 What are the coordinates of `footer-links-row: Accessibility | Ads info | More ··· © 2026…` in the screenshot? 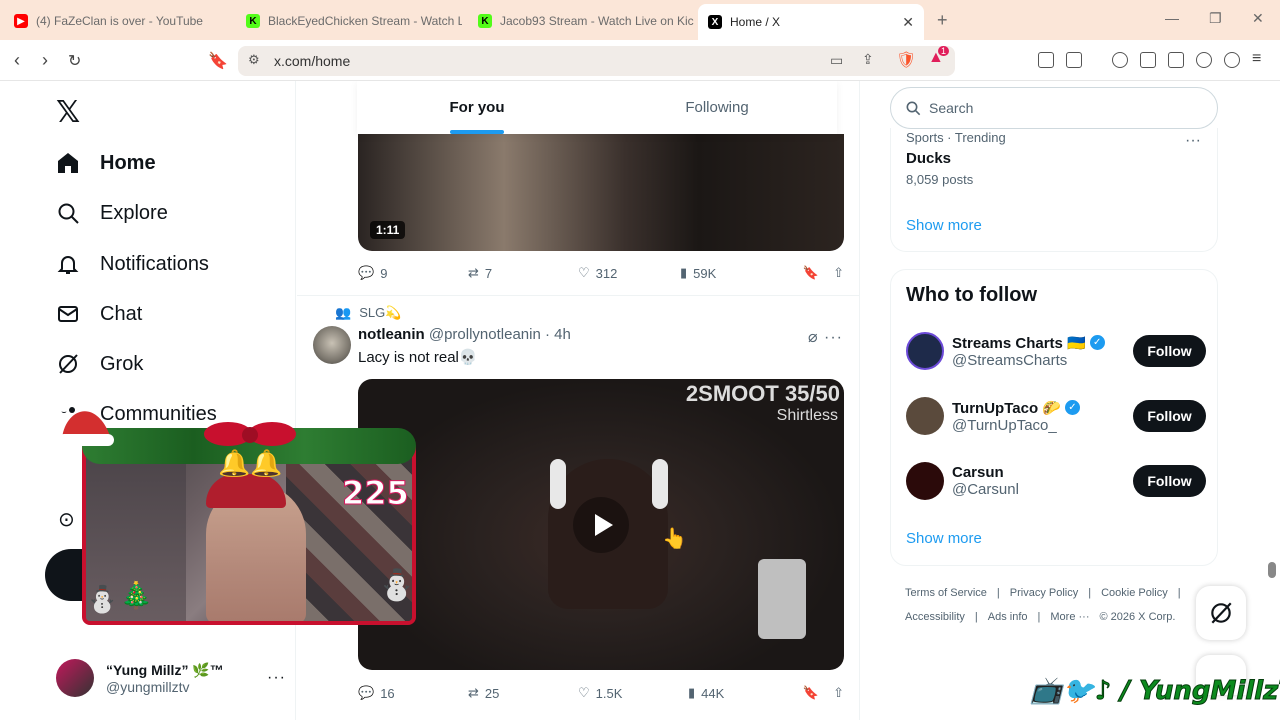 It's located at (1040, 617).